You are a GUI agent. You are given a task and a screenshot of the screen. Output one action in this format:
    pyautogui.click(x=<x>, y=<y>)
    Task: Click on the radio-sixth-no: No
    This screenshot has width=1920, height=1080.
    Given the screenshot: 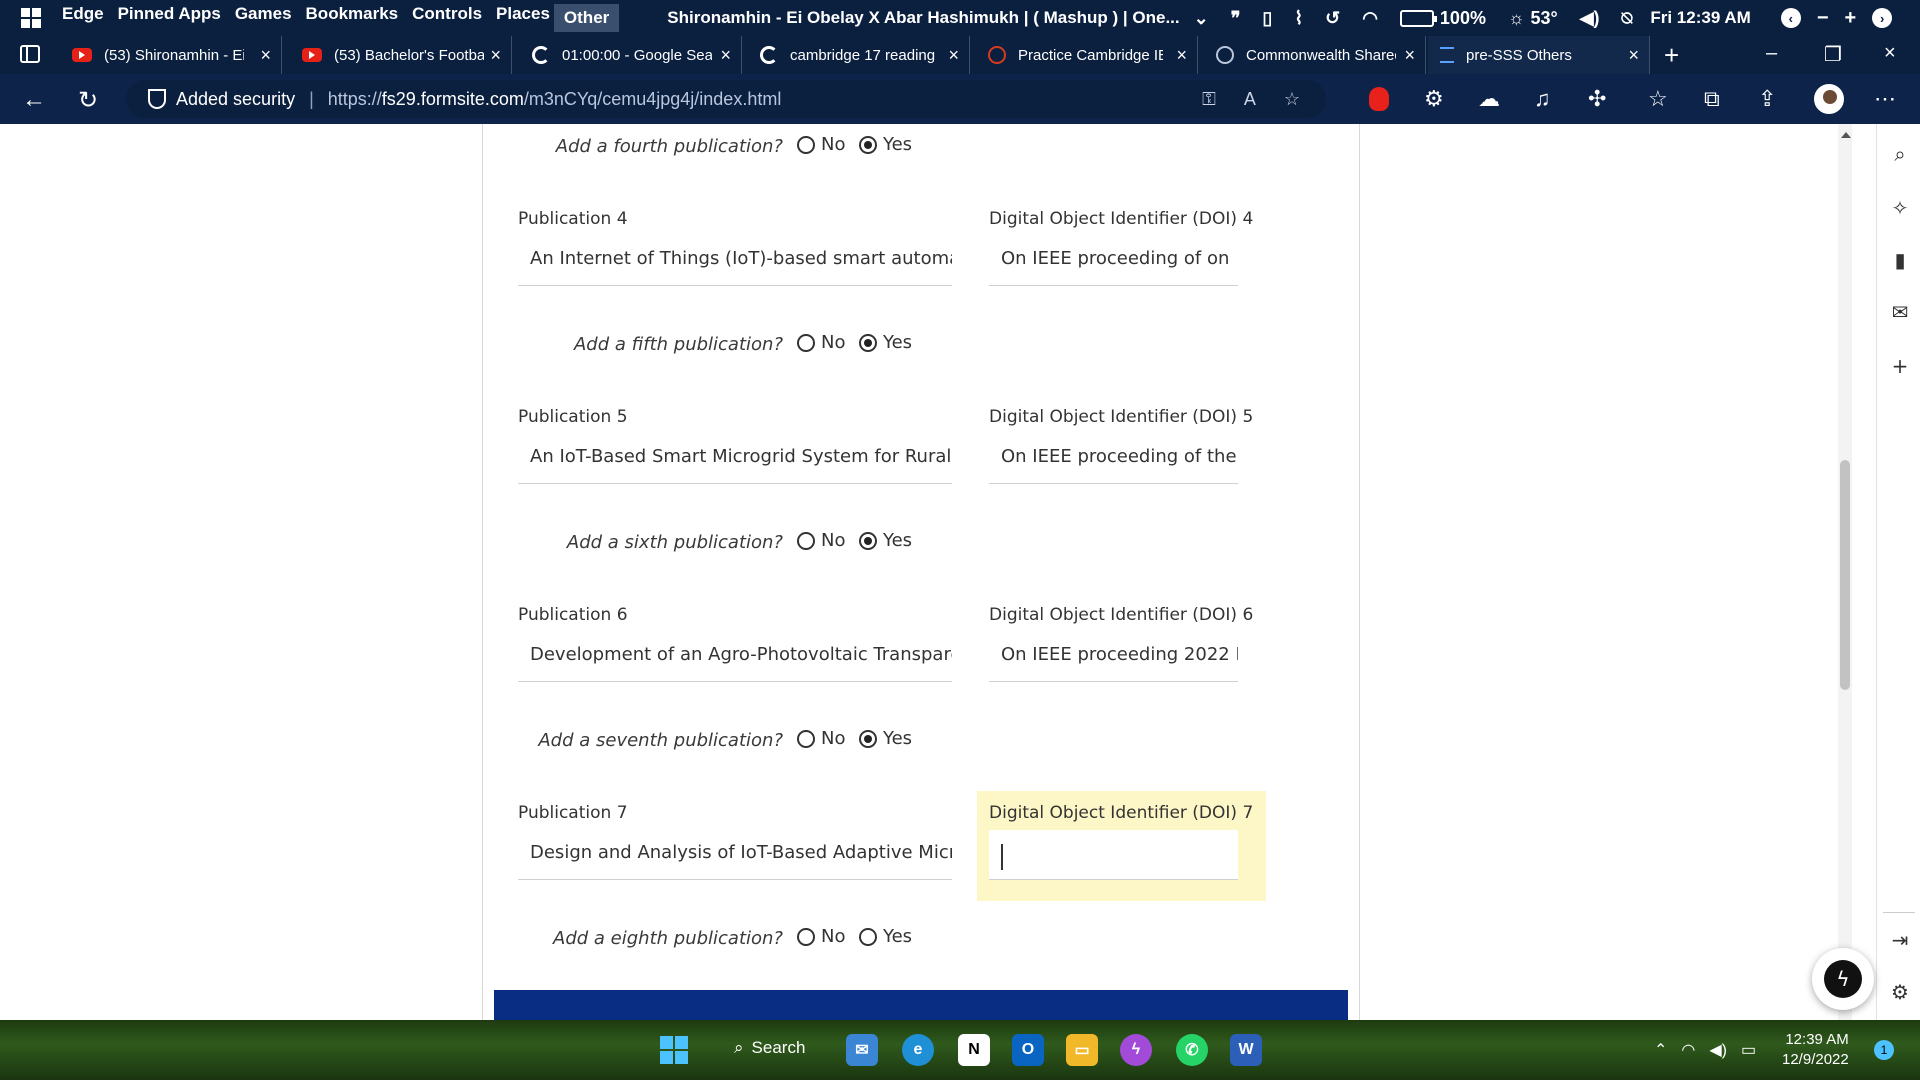 What is the action you would take?
    pyautogui.click(x=821, y=540)
    